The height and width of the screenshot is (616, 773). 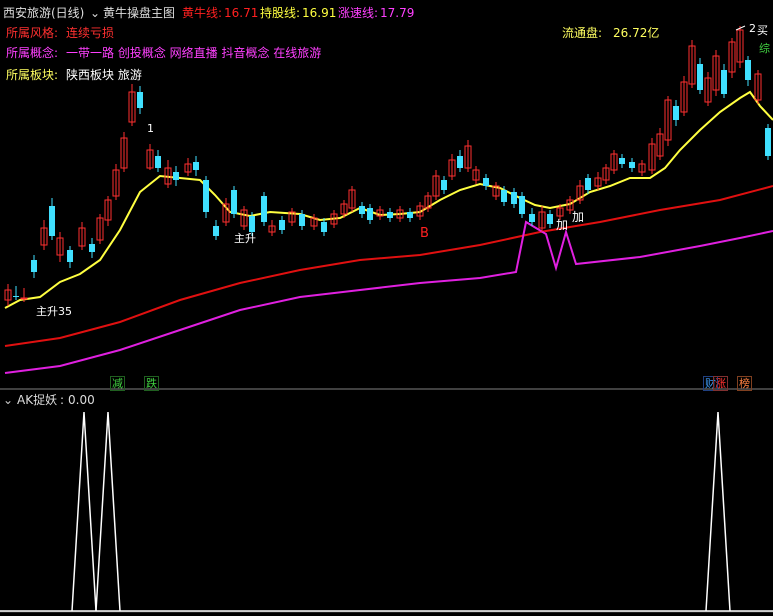 What do you see at coordinates (744, 383) in the screenshot?
I see `rank-tag: 榜` at bounding box center [744, 383].